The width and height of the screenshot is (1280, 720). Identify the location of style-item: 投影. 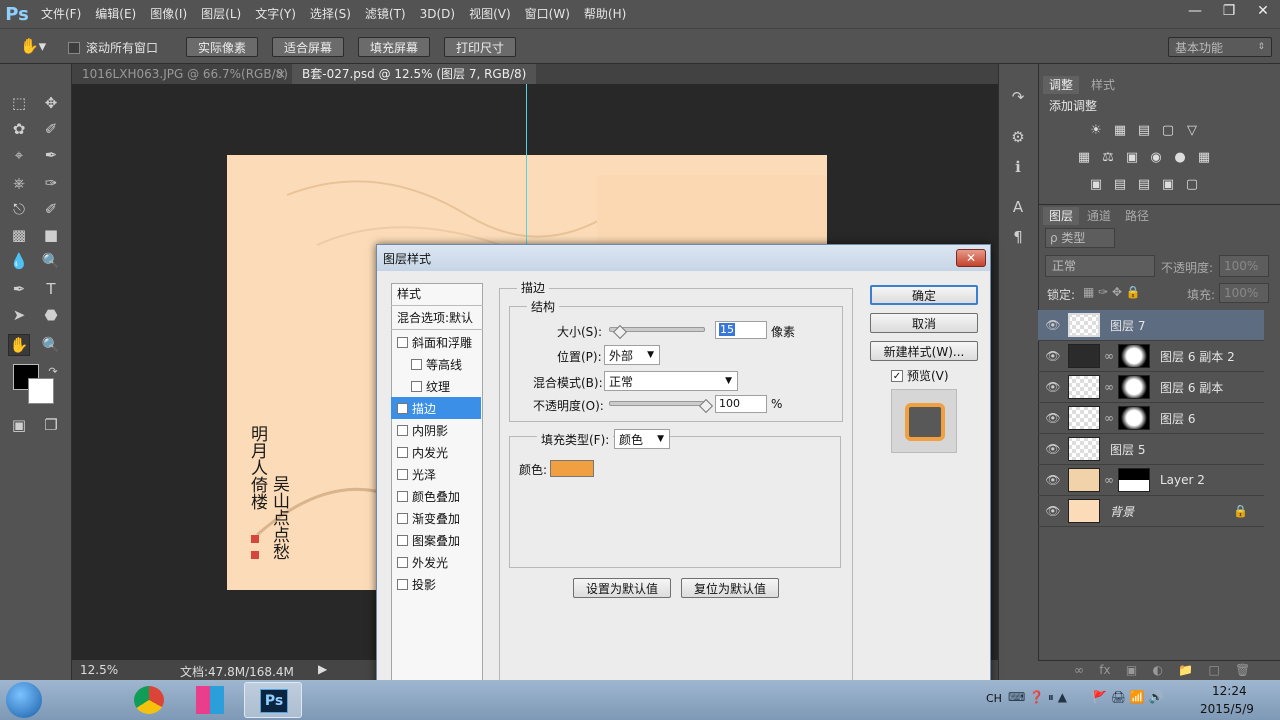
(436, 584).